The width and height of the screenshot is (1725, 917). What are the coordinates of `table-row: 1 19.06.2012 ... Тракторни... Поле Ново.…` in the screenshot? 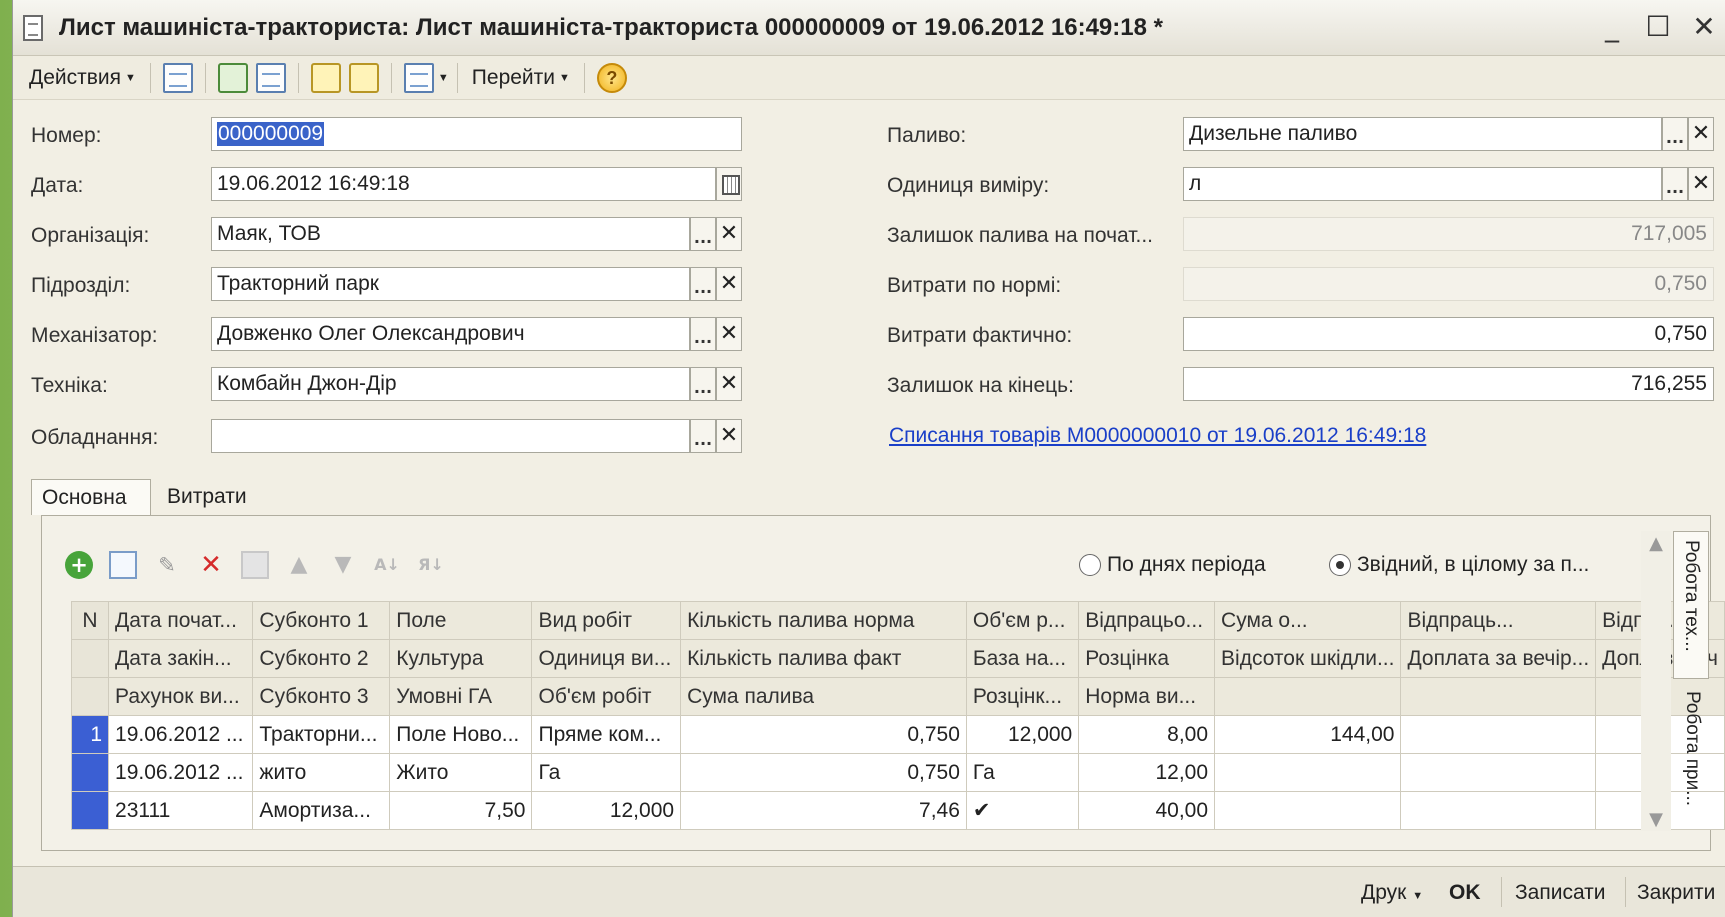 It's located at (897, 734).